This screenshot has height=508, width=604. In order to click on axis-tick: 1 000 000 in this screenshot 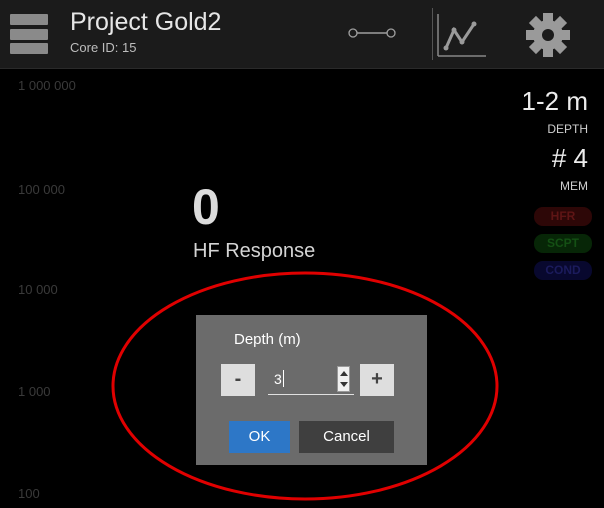, I will do `click(47, 85)`.